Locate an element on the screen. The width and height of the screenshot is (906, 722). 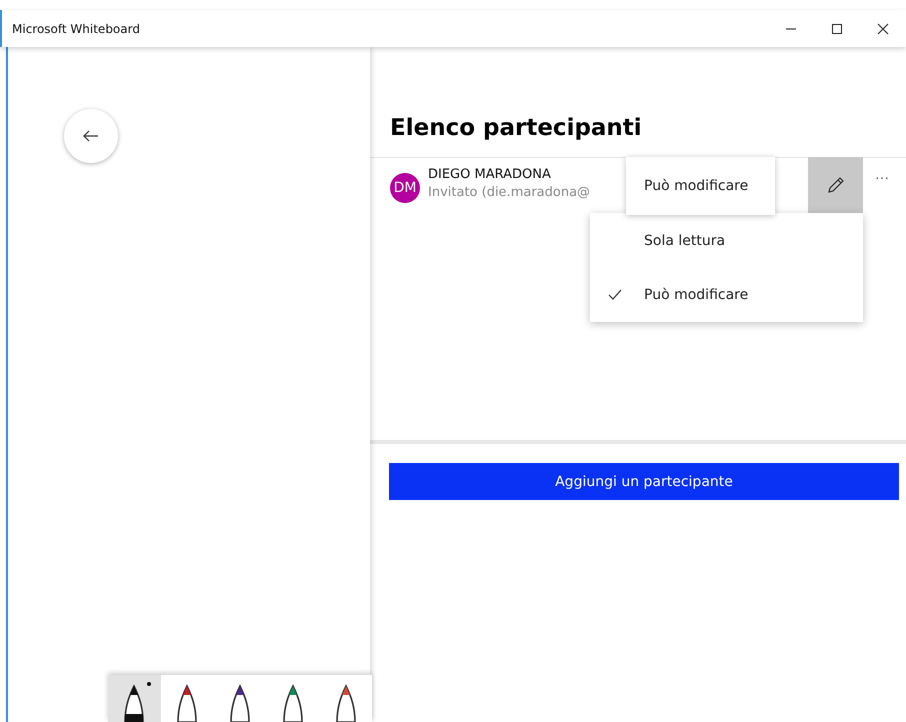
menu-item: Può modificare is located at coordinates (726, 295).